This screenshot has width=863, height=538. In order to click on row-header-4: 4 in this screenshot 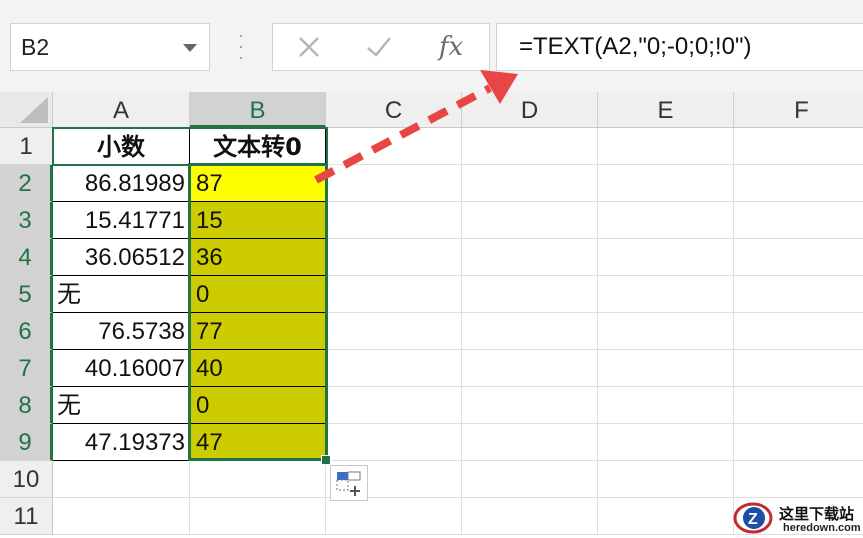, I will do `click(26, 257)`.